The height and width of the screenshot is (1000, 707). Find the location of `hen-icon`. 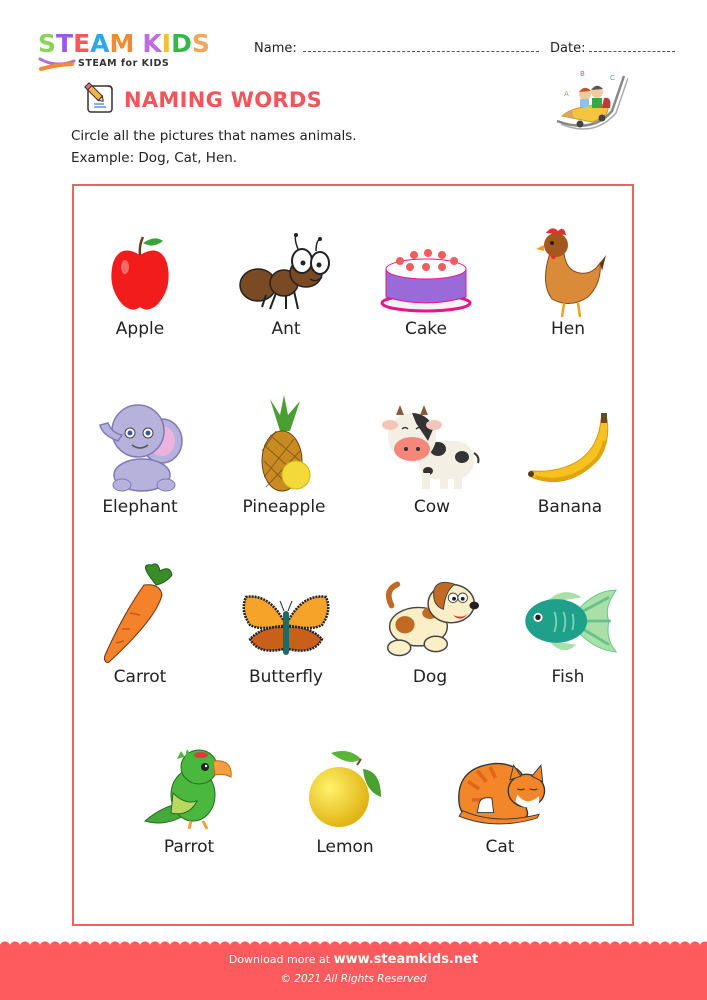

hen-icon is located at coordinates (571, 273).